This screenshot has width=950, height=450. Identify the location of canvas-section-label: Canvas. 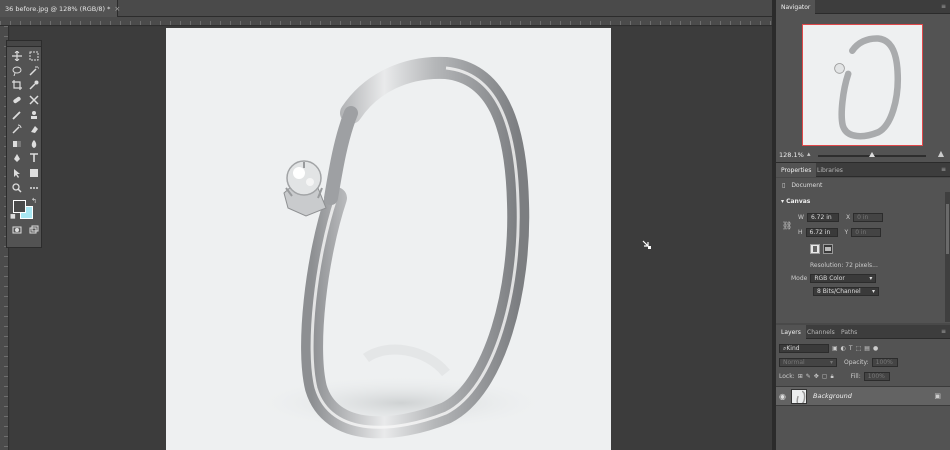
(798, 201).